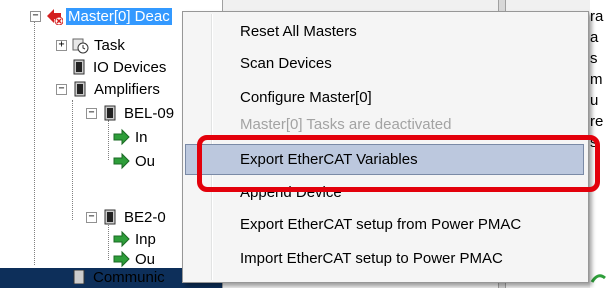  What do you see at coordinates (384, 31) in the screenshot?
I see `menu-item-reset-all-masters: Reset All Masters` at bounding box center [384, 31].